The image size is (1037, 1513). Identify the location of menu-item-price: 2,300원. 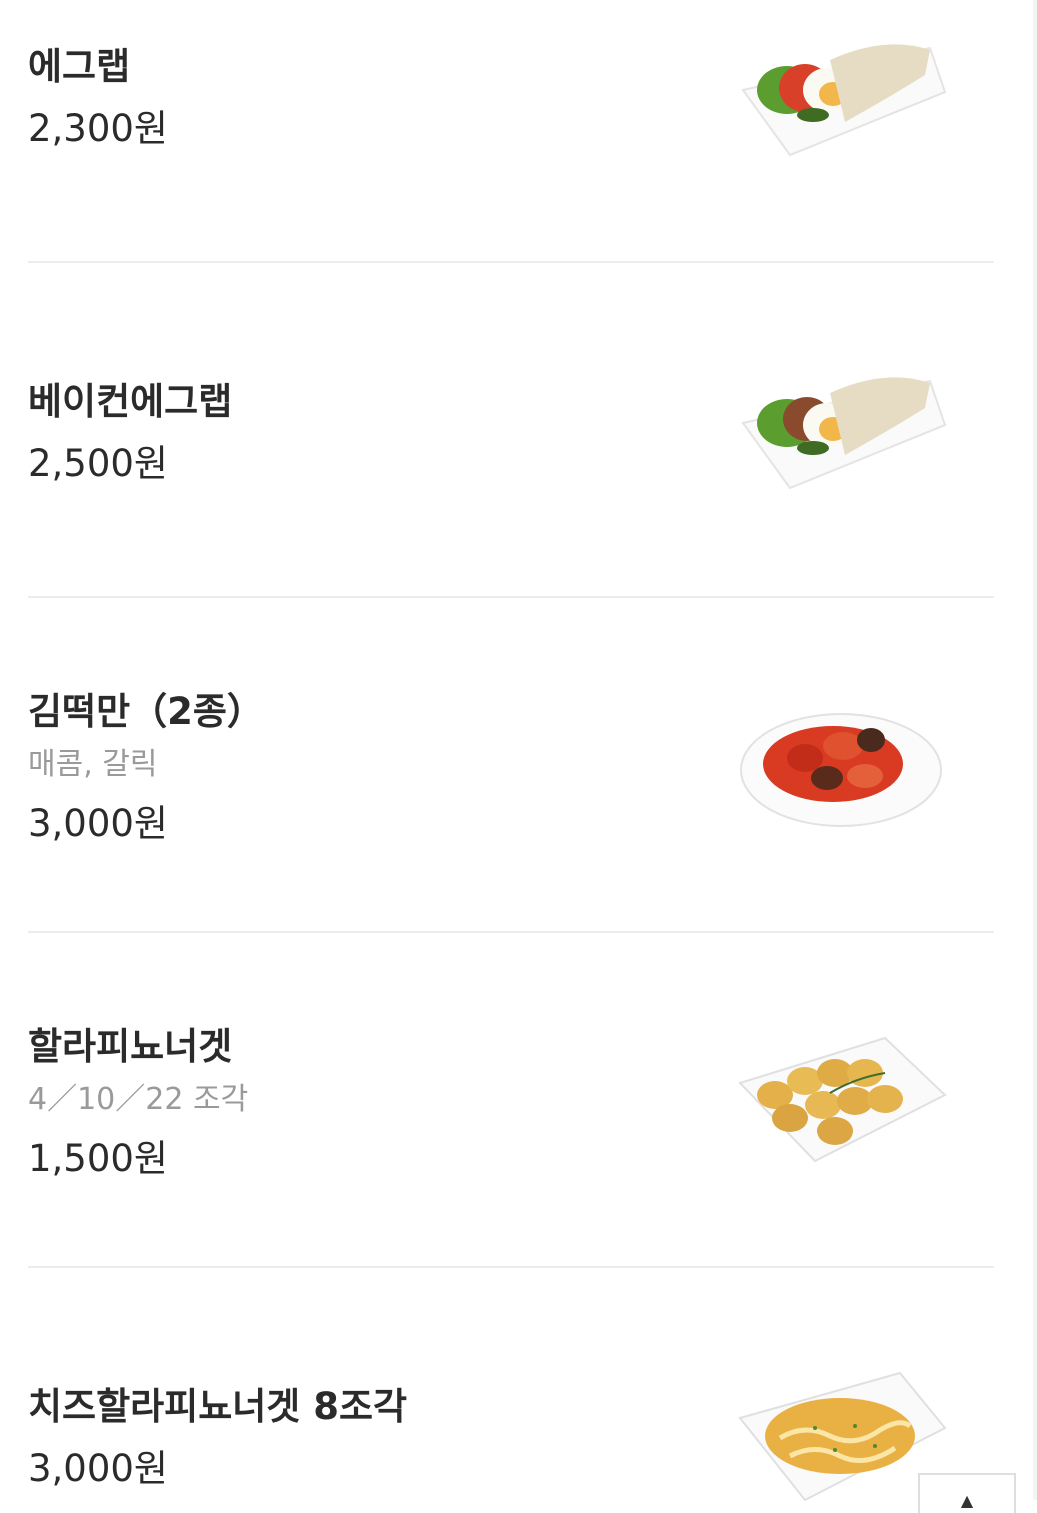
(98, 128).